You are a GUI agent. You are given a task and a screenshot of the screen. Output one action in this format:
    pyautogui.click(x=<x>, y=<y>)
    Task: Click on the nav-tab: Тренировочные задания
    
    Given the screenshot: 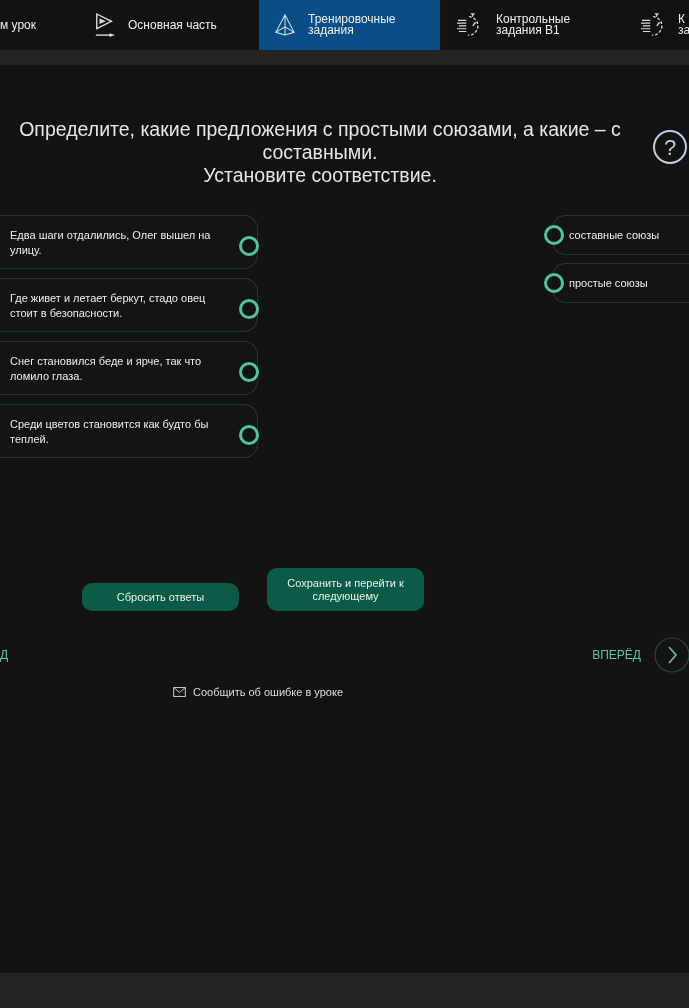 What is the action you would take?
    pyautogui.click(x=349, y=25)
    